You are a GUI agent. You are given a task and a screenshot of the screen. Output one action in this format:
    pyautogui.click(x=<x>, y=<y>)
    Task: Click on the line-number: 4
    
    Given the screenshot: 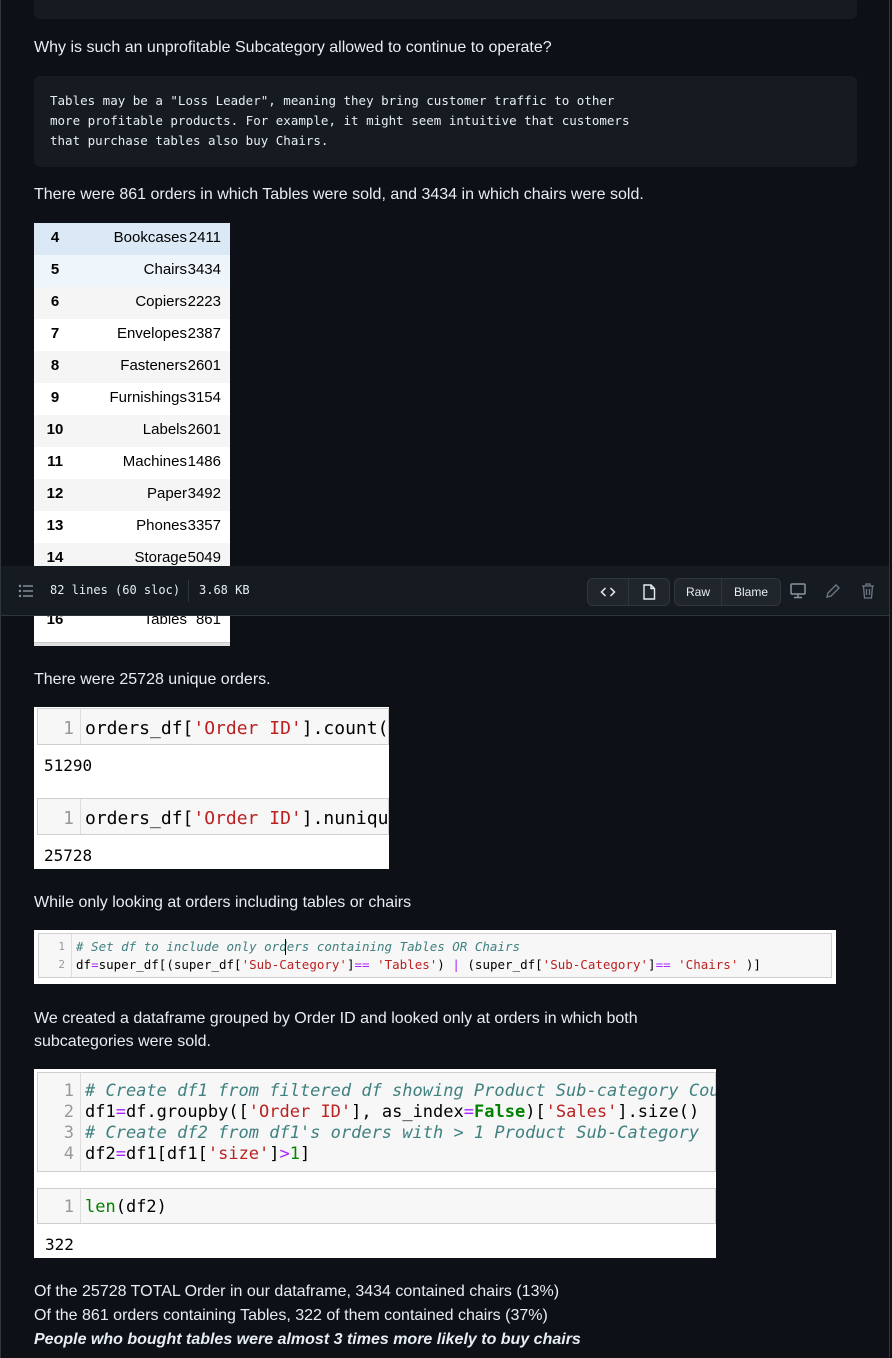 What is the action you would take?
    pyautogui.click(x=68, y=1154)
    